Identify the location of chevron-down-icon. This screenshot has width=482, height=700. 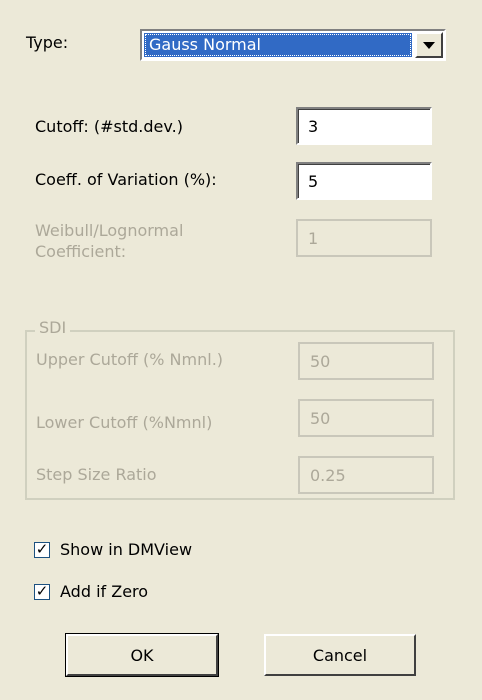
(429, 45).